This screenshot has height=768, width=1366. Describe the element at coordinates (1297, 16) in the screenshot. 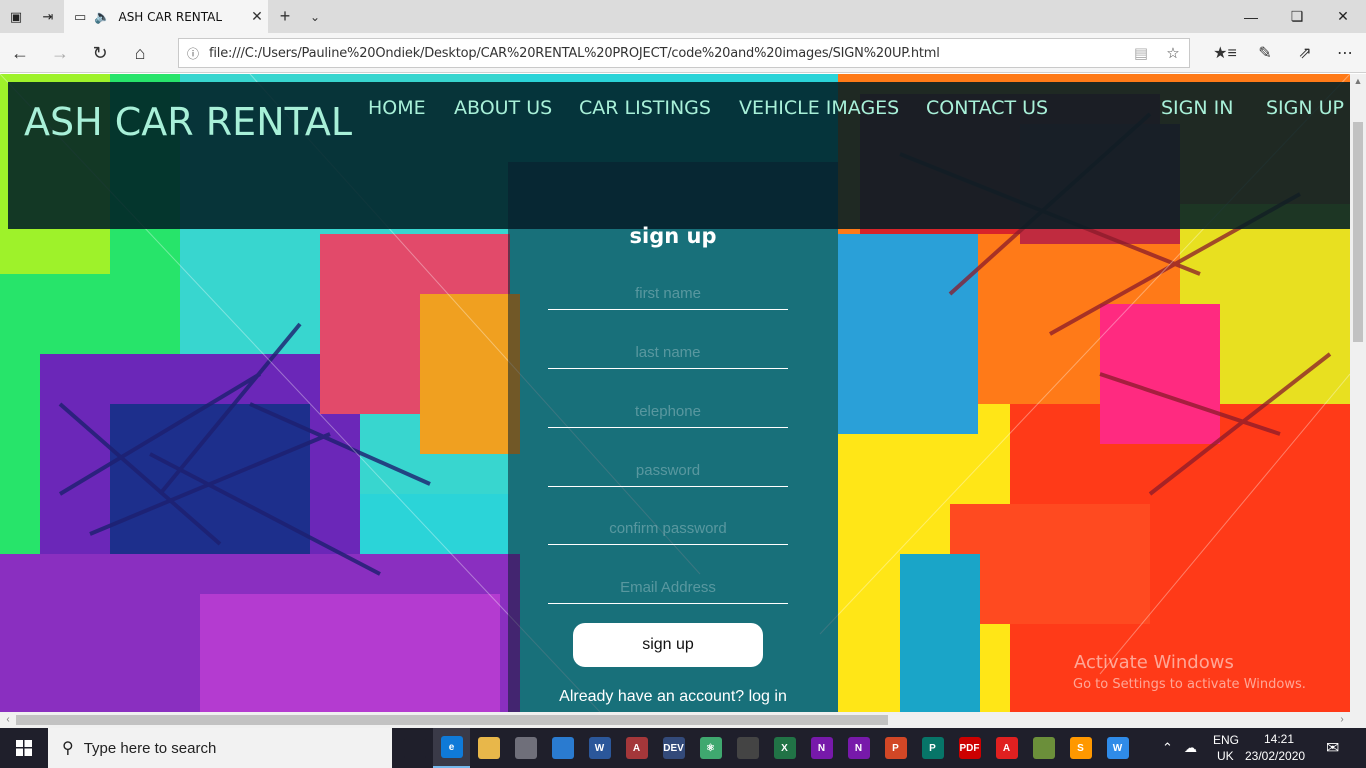

I see `restore-button: ❏` at that location.